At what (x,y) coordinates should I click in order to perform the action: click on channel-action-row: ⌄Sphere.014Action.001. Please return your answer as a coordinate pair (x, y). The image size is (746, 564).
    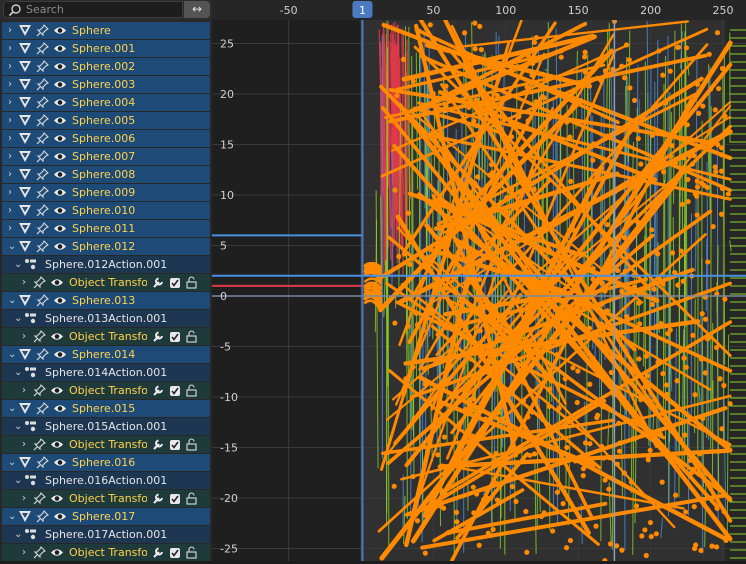
    Looking at the image, I should click on (106, 372).